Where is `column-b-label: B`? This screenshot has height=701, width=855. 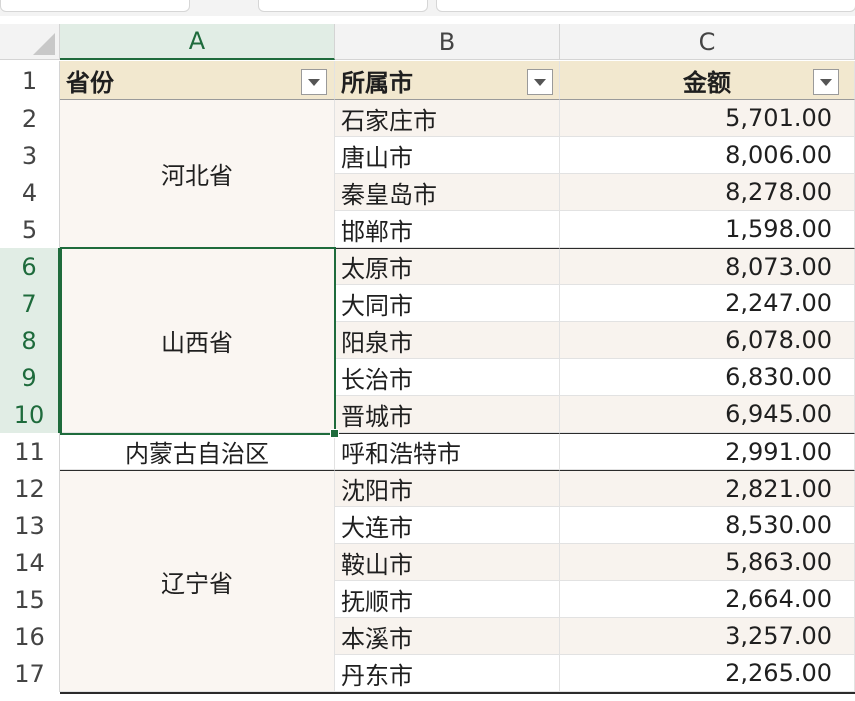 column-b-label: B is located at coordinates (447, 41).